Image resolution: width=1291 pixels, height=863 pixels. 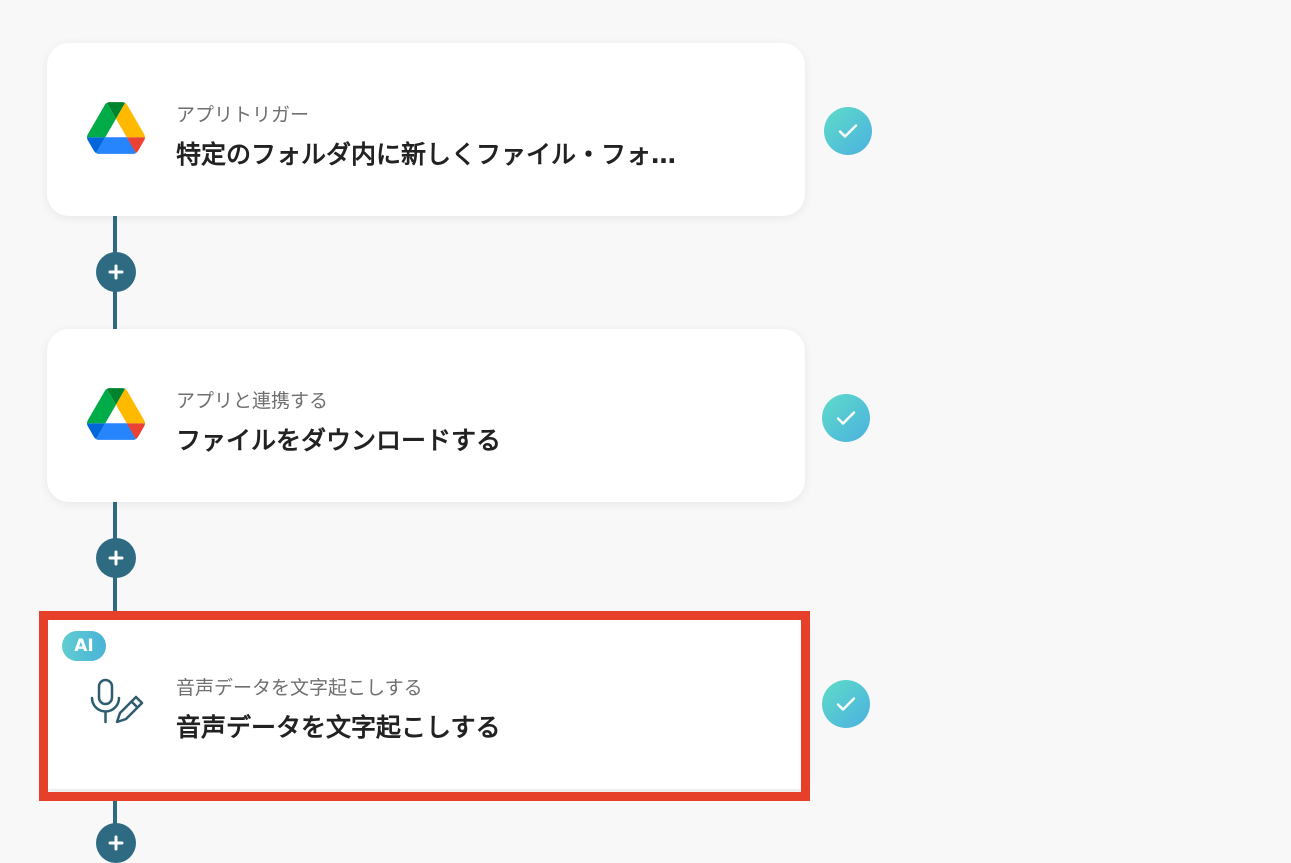 I want to click on flow-step-card-transcribe: 音声データを文字起こしする 音声データを文字起こしする, so click(x=426, y=702).